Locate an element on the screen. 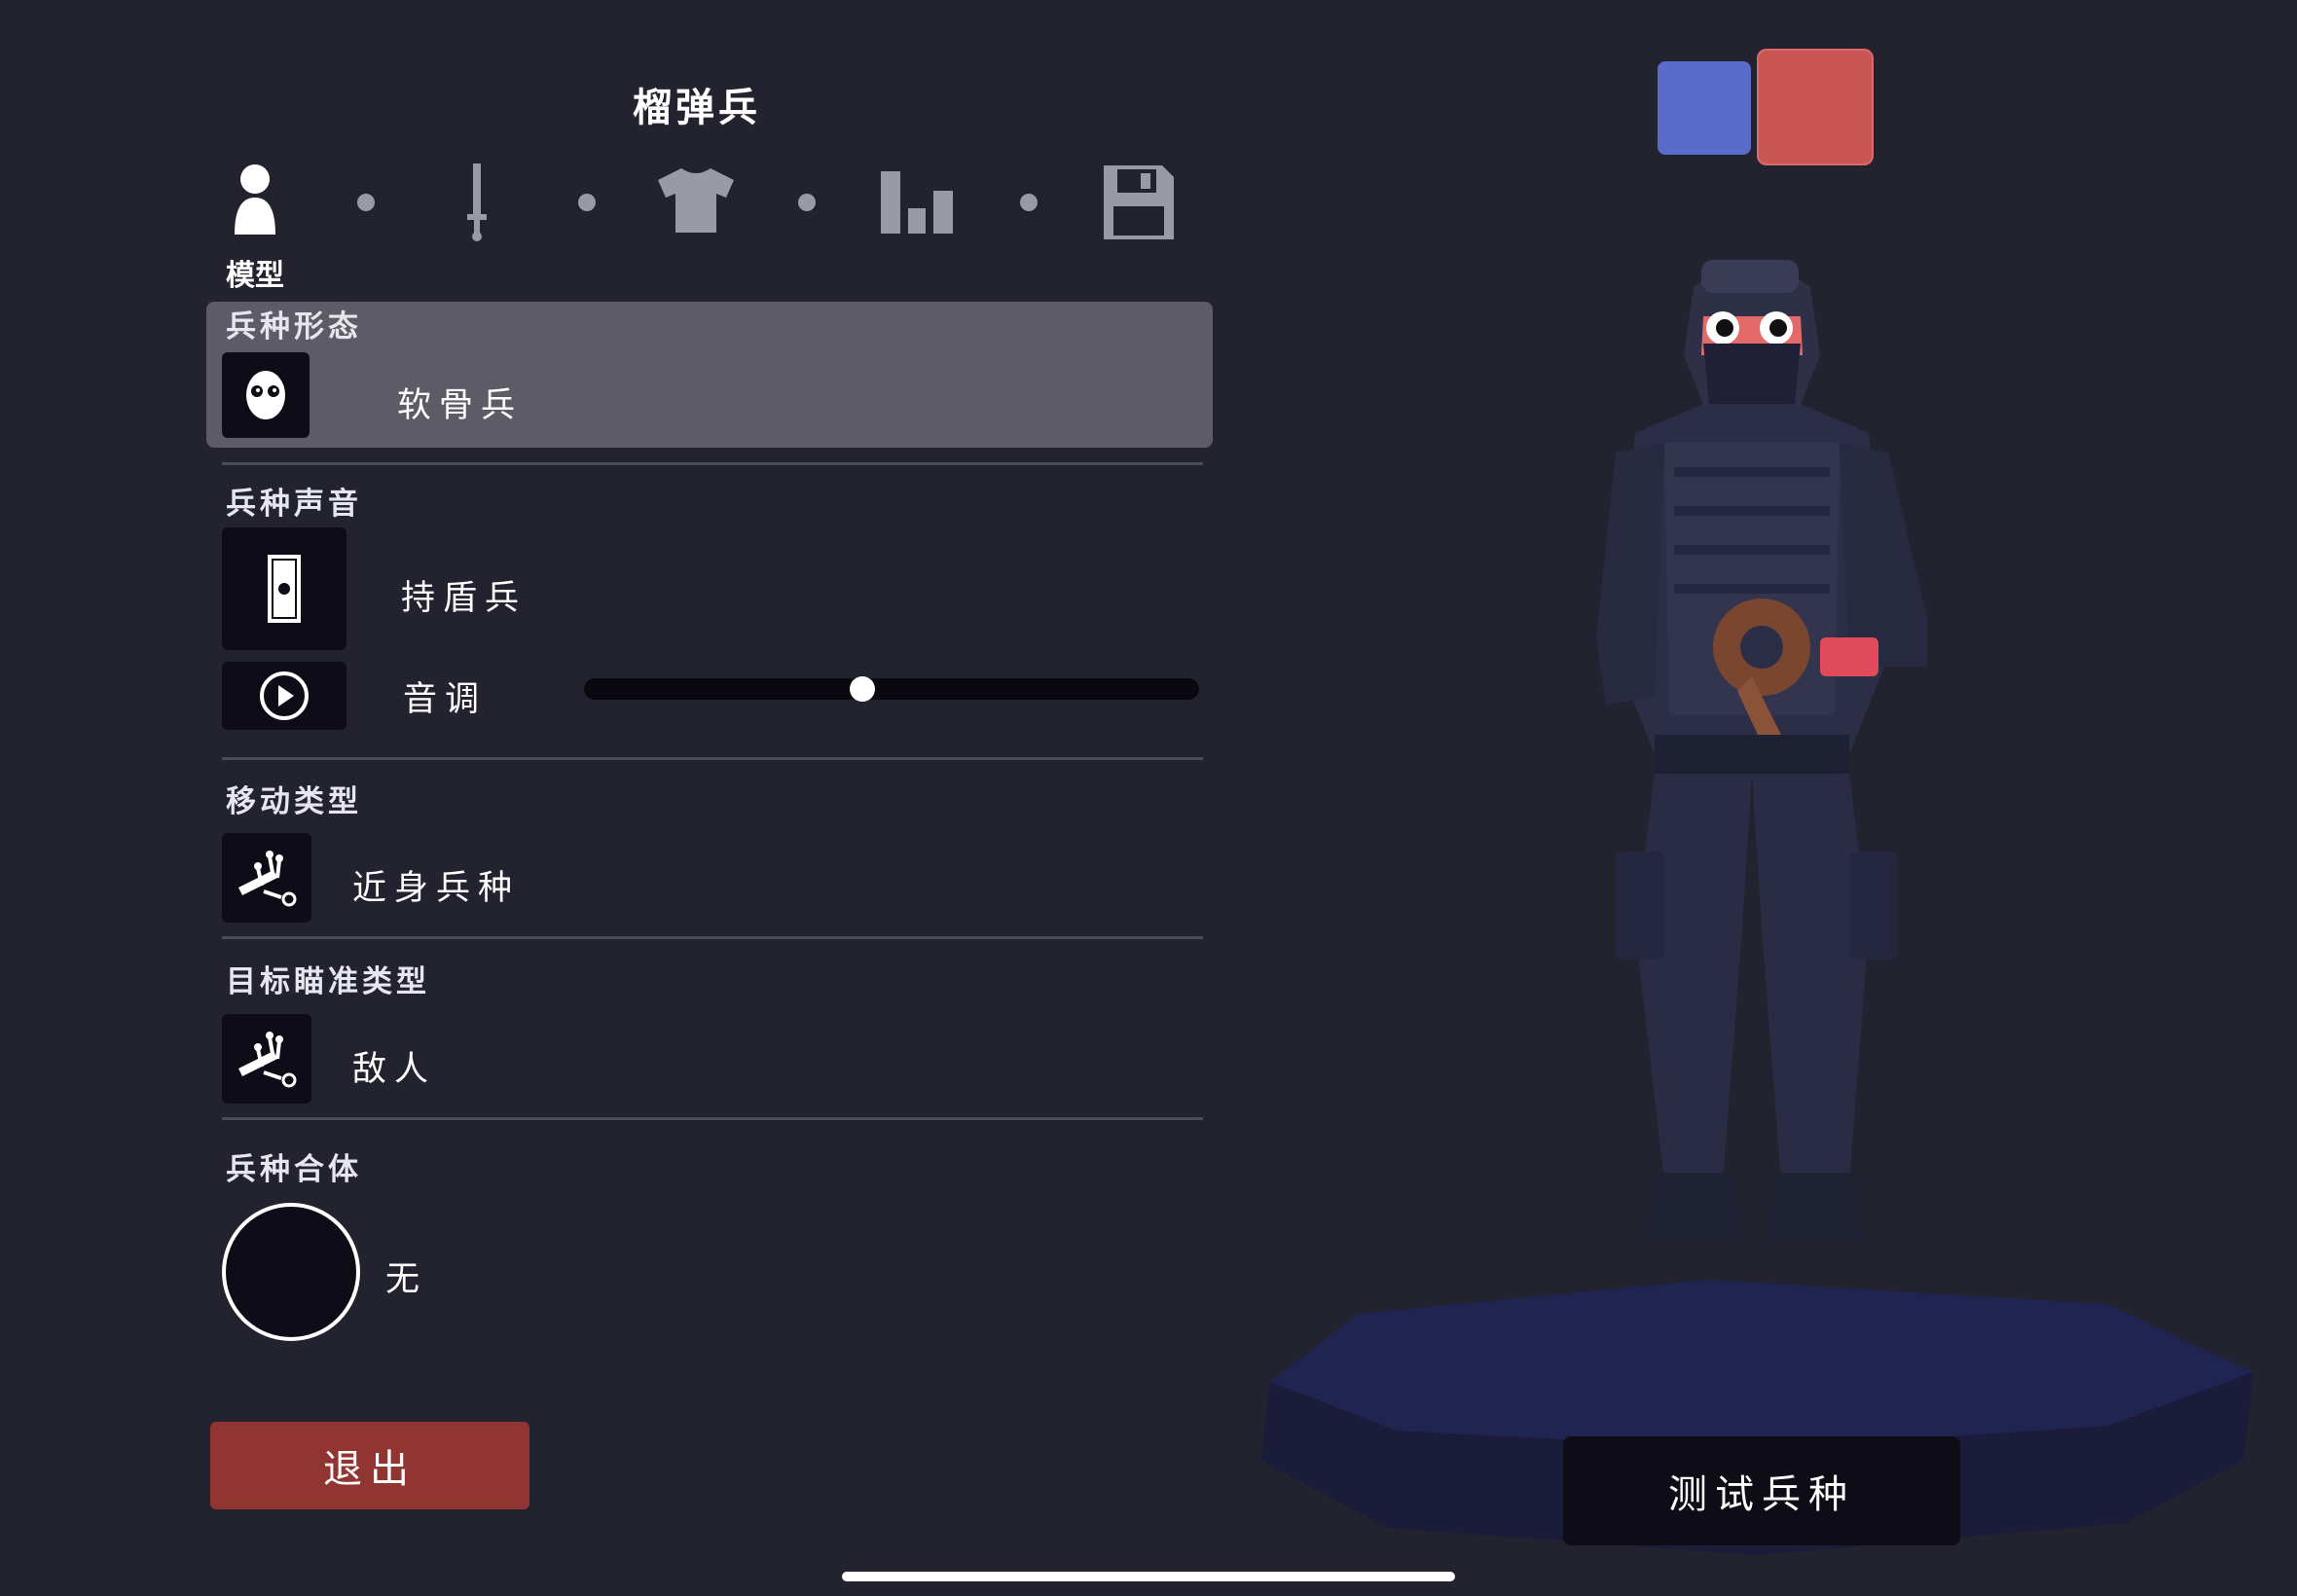 This screenshot has width=2297, height=1596. voice-icon-button is located at coordinates (284, 588).